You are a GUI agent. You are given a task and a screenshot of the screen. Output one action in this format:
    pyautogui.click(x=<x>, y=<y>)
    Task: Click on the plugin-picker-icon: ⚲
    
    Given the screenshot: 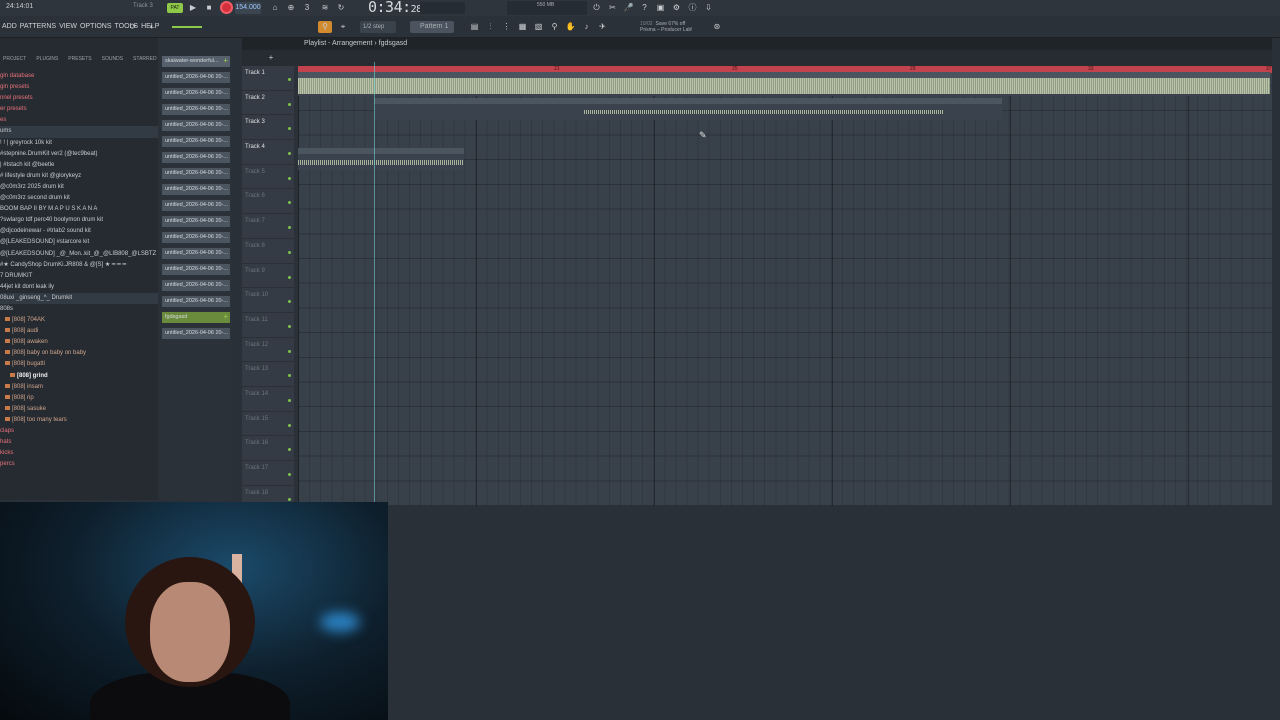 What is the action you would take?
    pyautogui.click(x=554, y=27)
    